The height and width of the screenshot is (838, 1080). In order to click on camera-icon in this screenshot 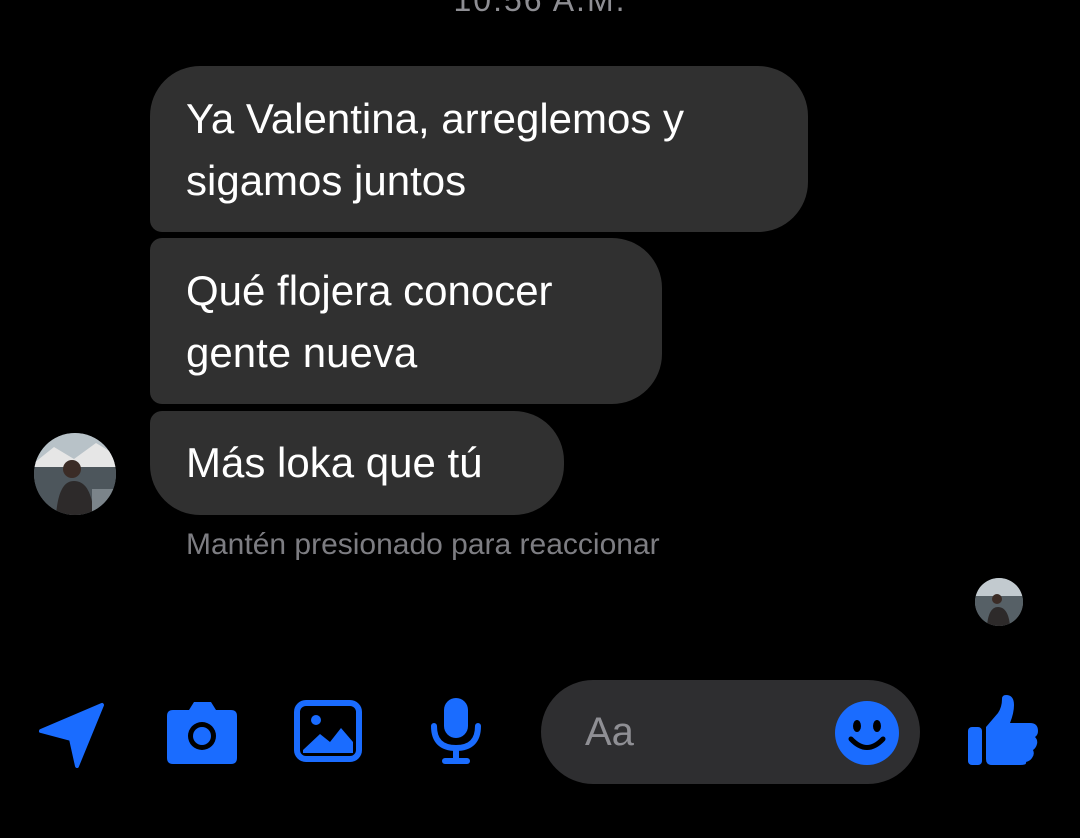, I will do `click(202, 733)`.